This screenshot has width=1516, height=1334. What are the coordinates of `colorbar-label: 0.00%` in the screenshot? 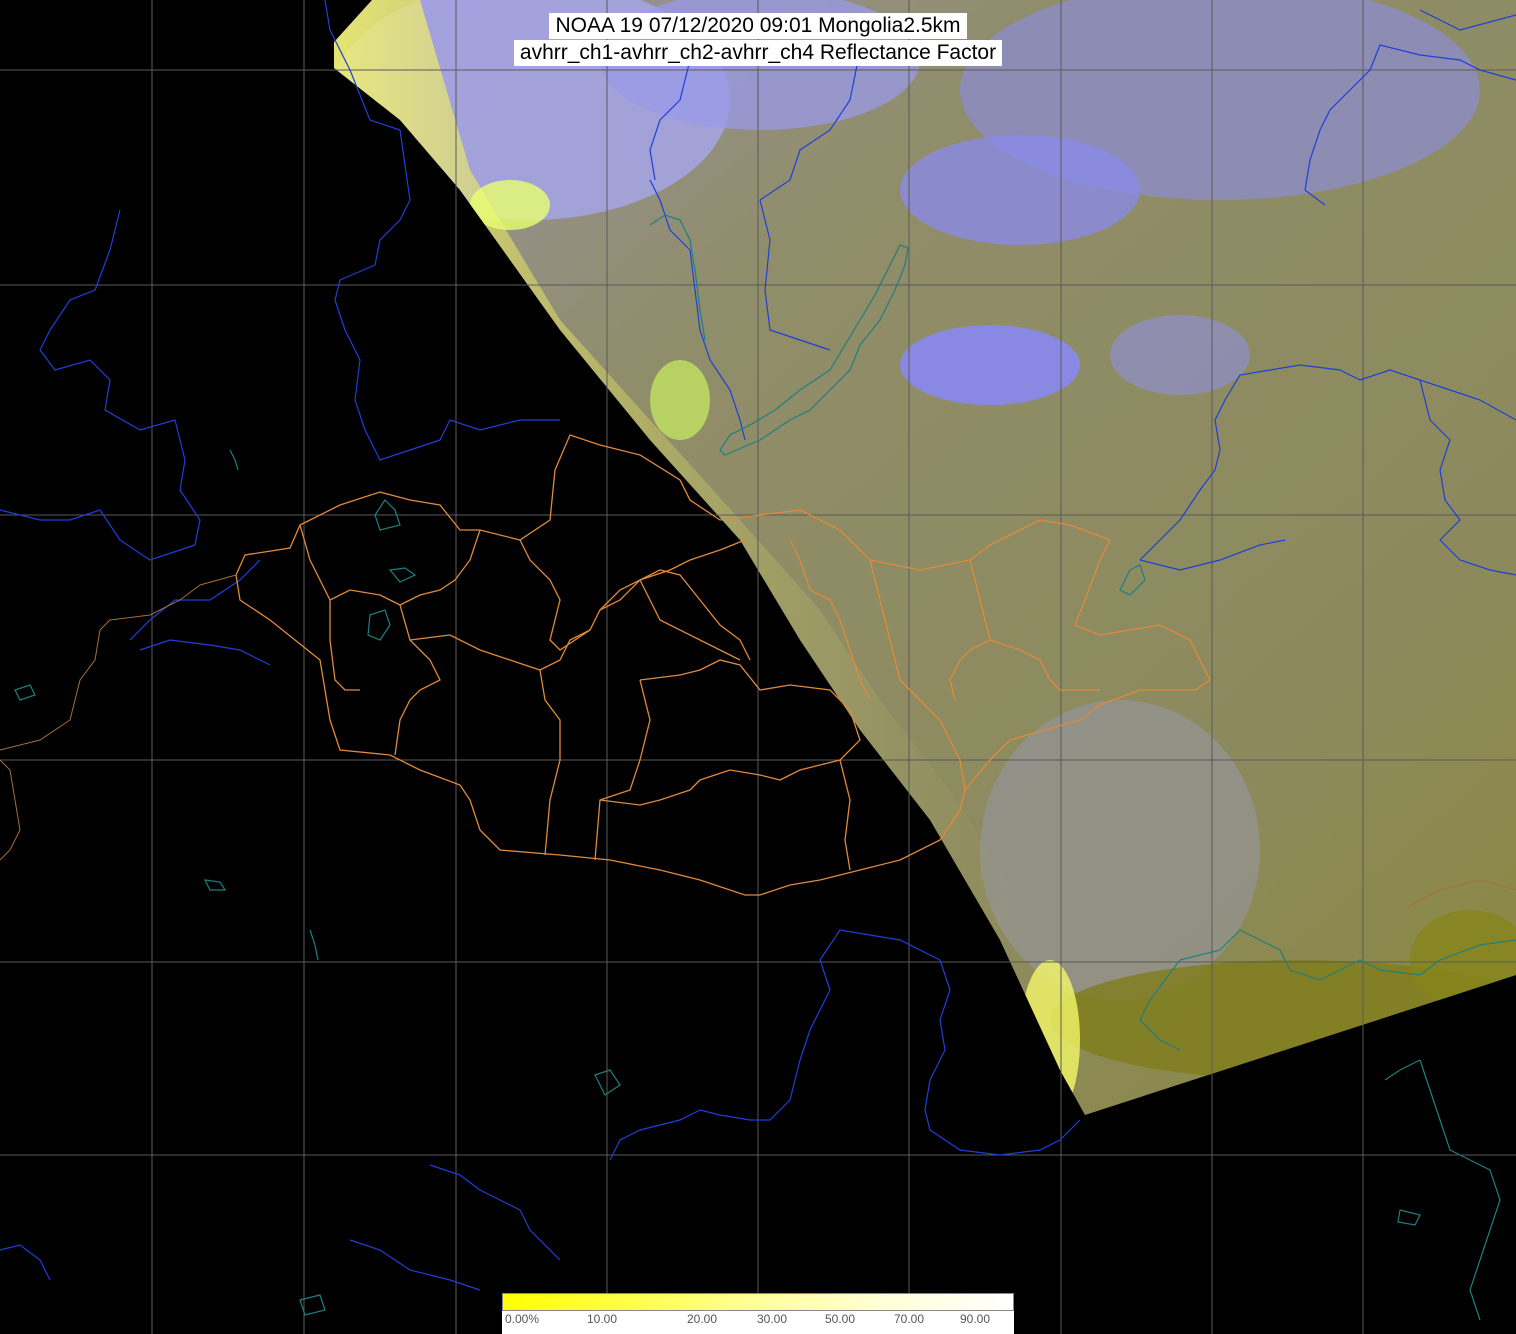 It's located at (522, 1319).